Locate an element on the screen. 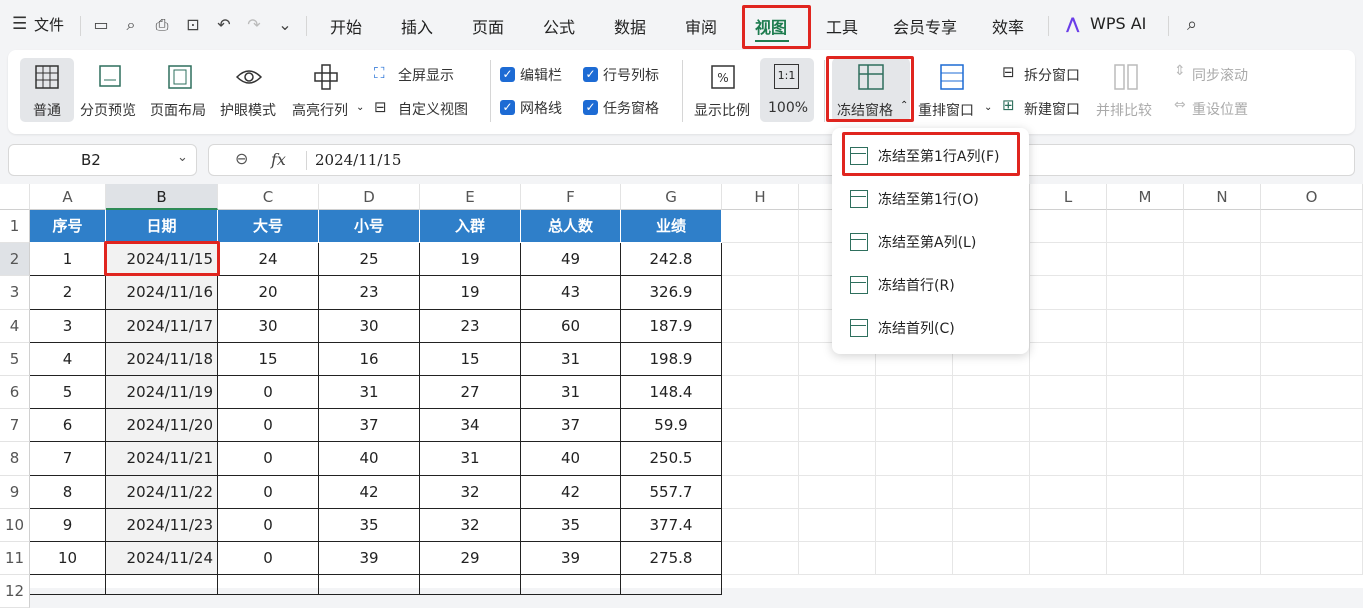  tab-review: 审阅 is located at coordinates (701, 26).